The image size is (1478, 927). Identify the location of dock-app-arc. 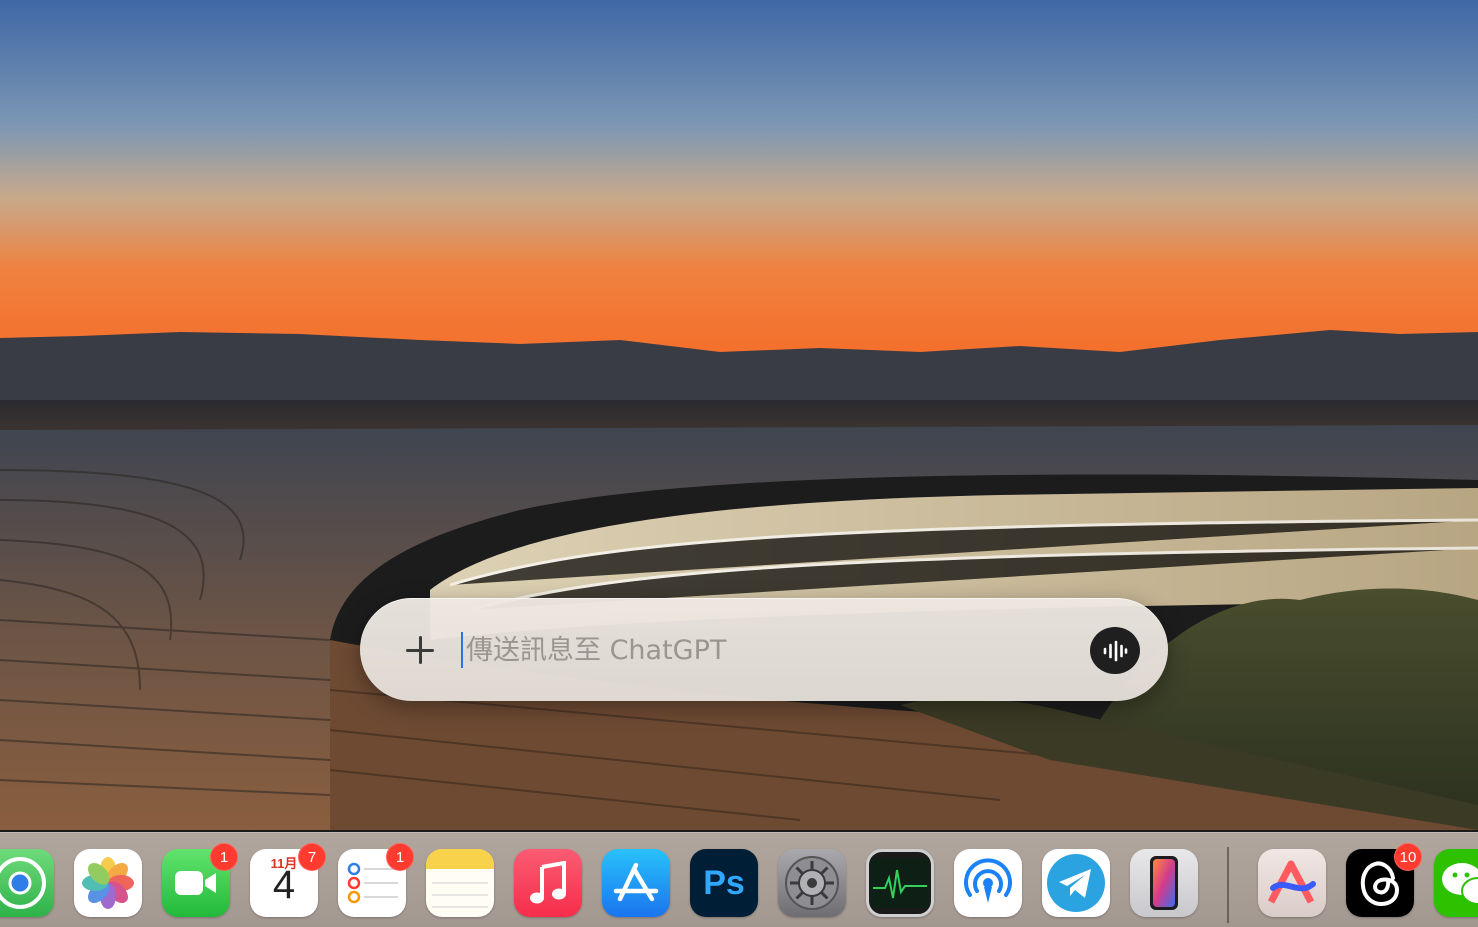
(1292, 883).